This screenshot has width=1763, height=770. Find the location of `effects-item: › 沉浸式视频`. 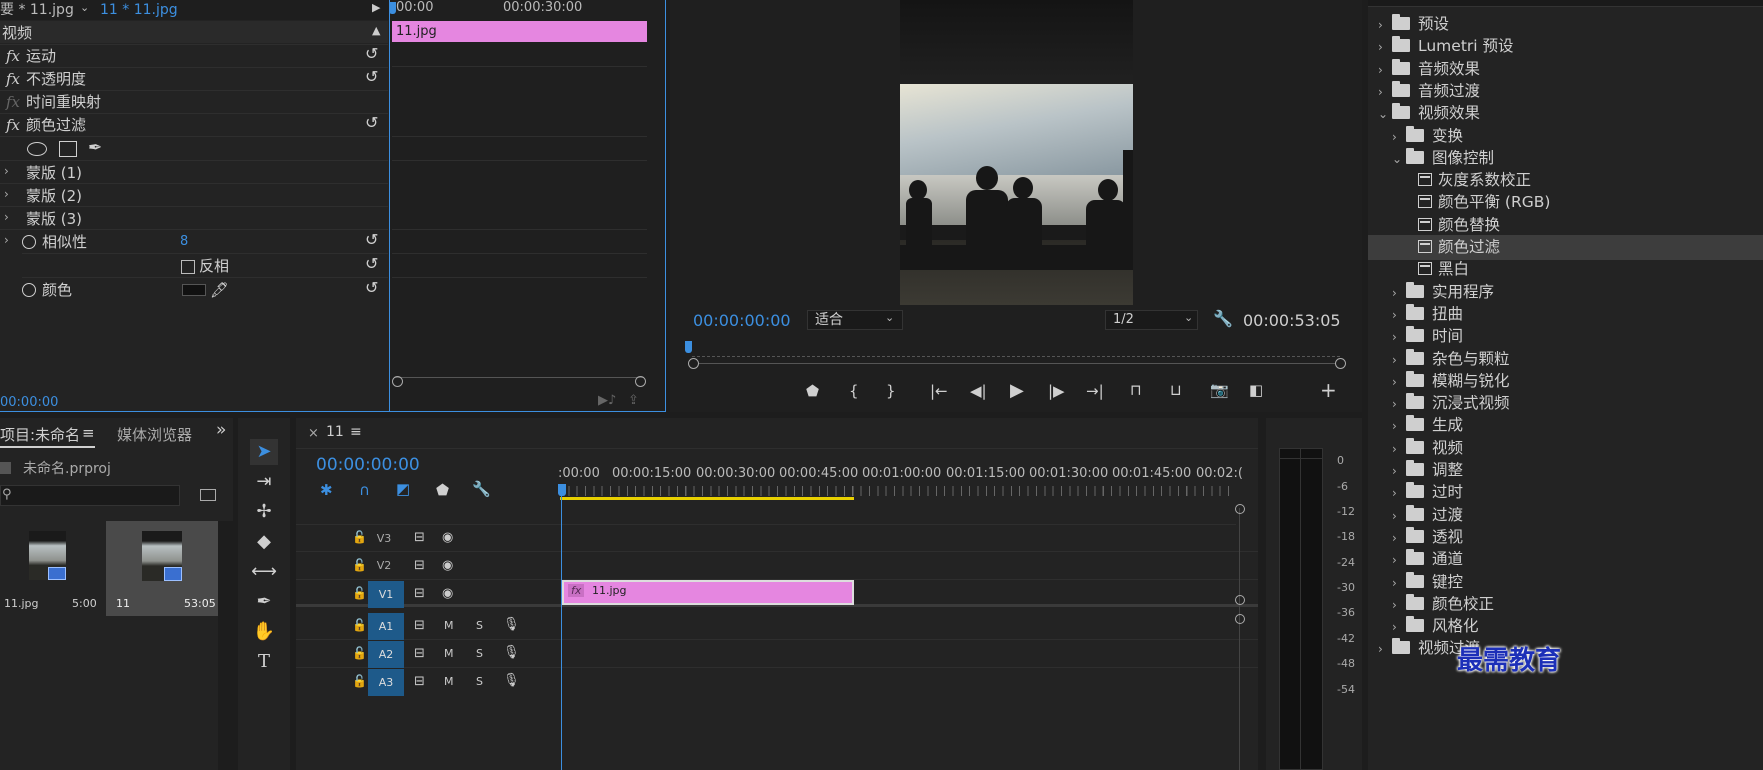

effects-item: › 沉浸式视频 is located at coordinates (1565, 403).